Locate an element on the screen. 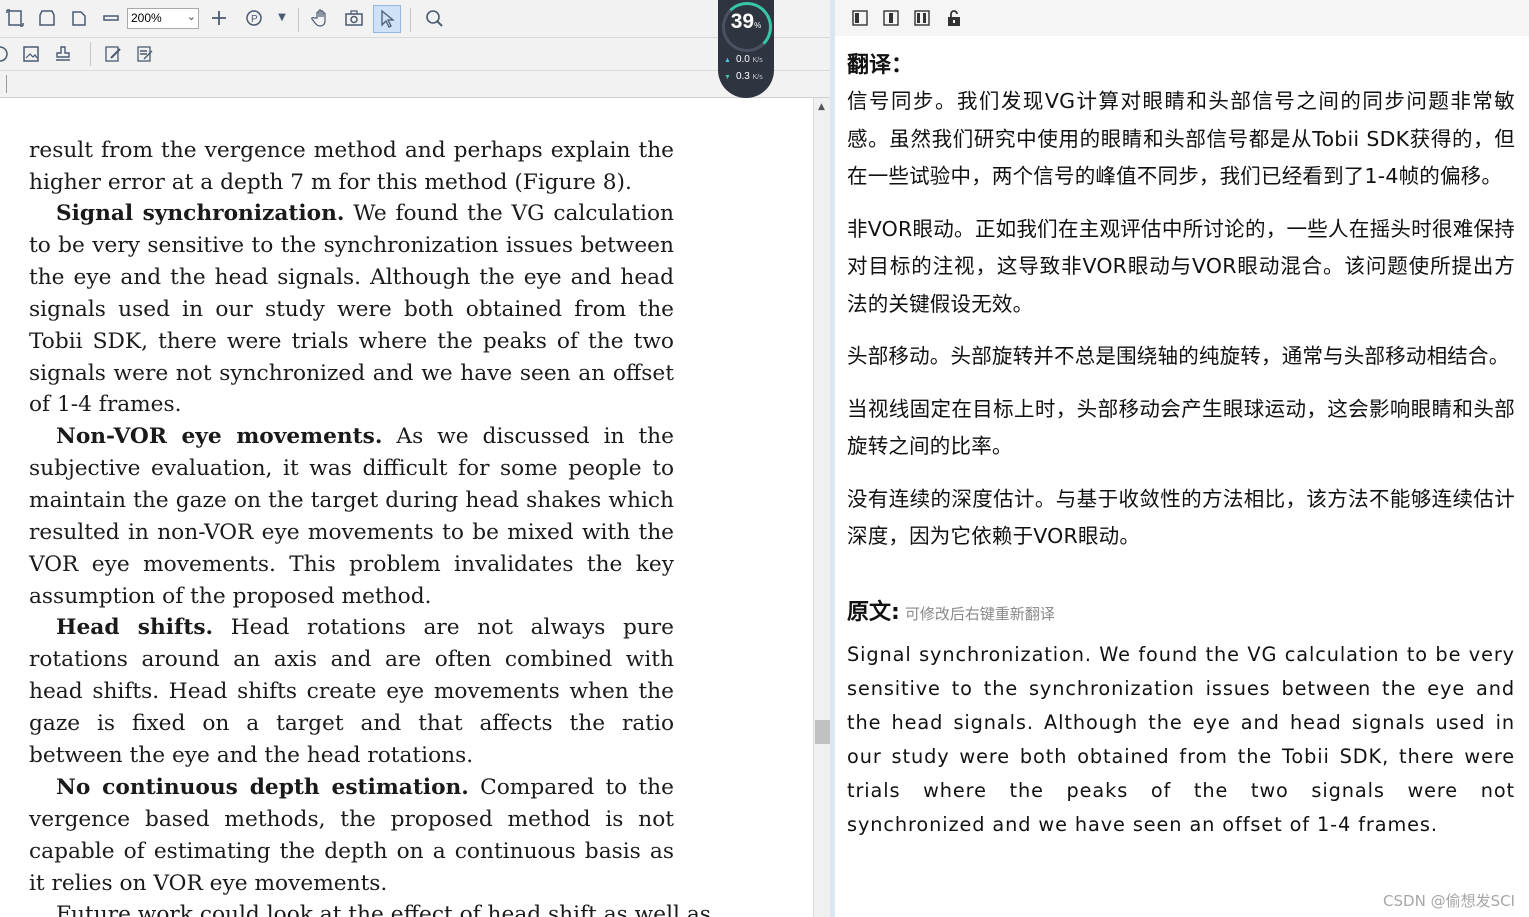 Image resolution: width=1529 pixels, height=917 pixels. tab-divider is located at coordinates (6, 84).